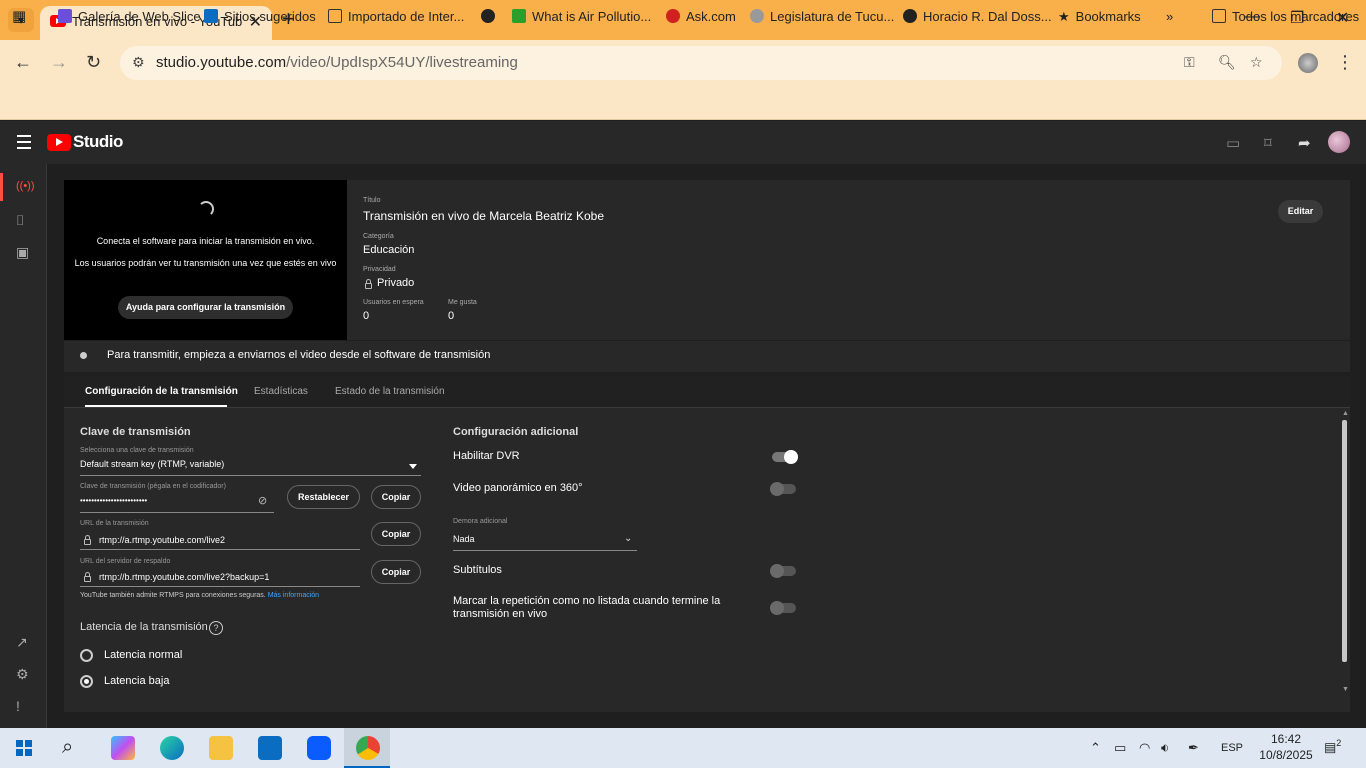  What do you see at coordinates (156, 406) in the screenshot?
I see `active-tab-underline` at bounding box center [156, 406].